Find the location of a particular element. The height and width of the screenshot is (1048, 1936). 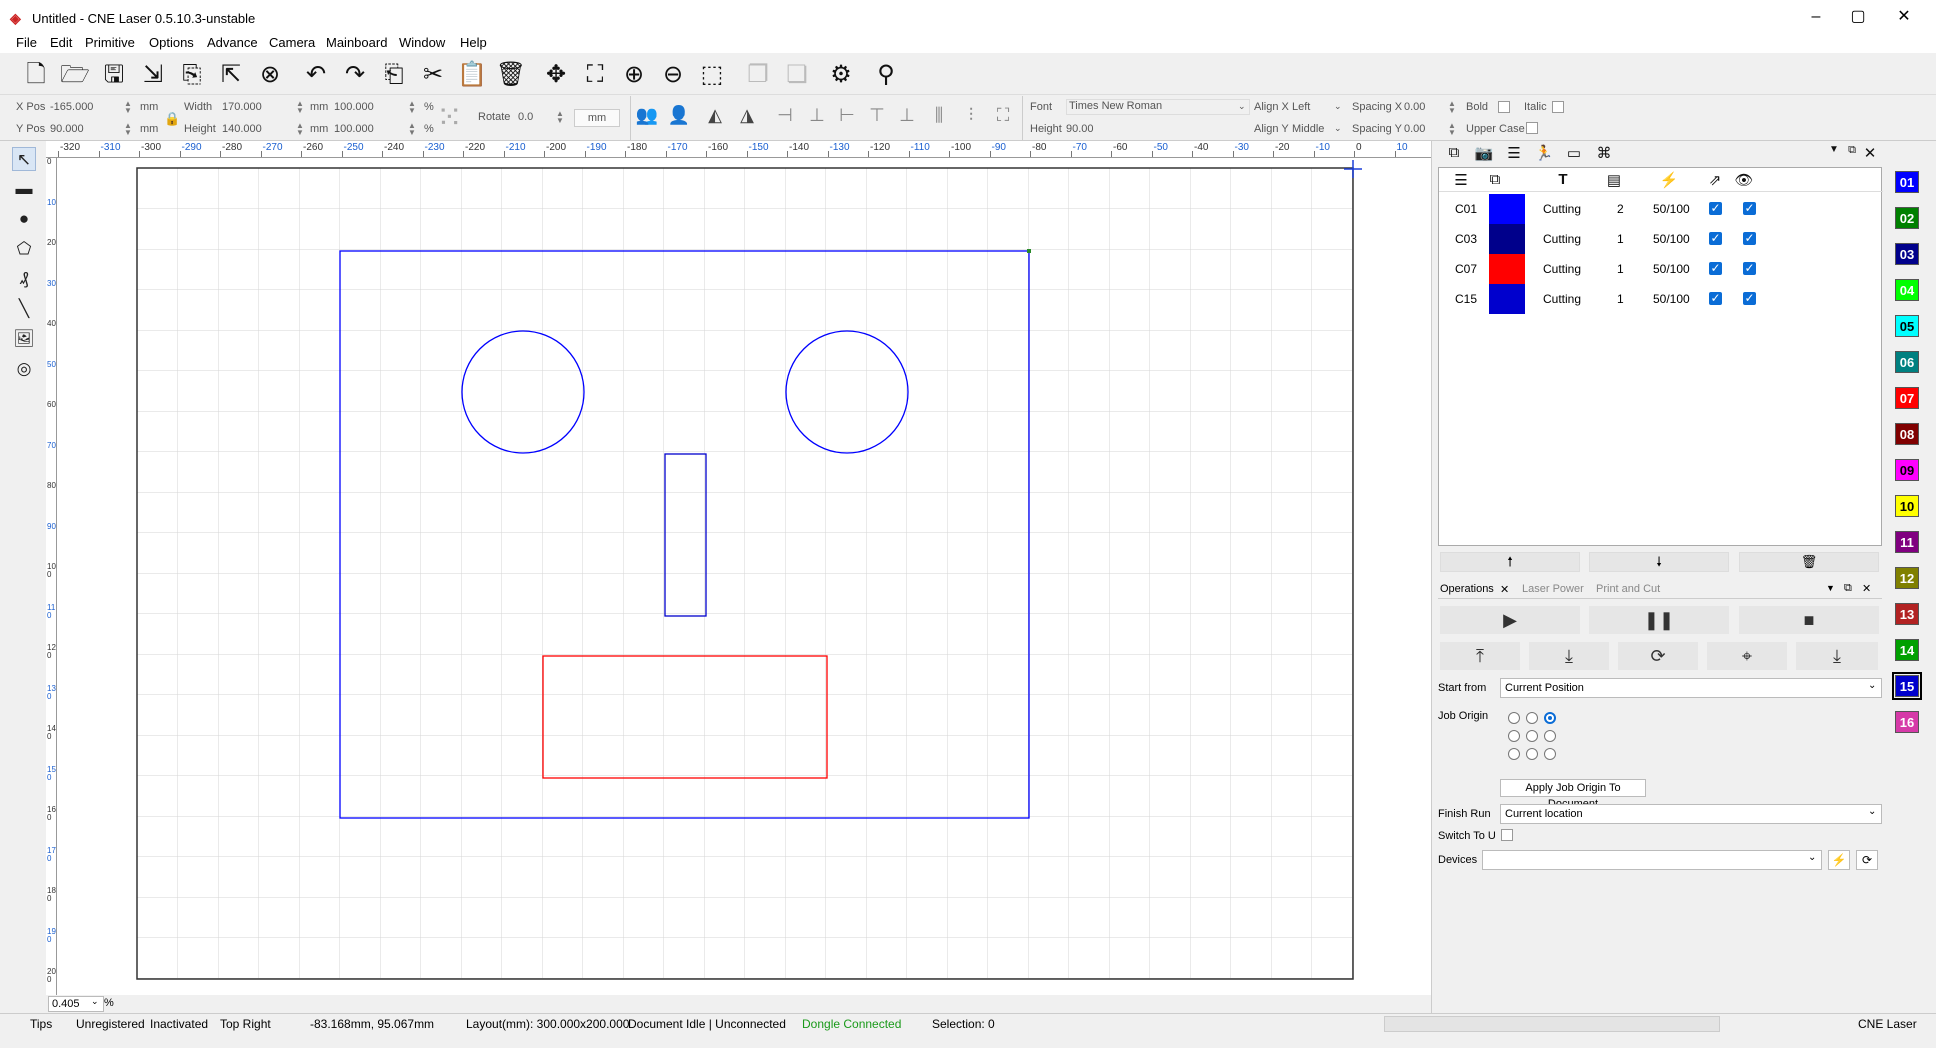

palette-color-04: 04 is located at coordinates (1907, 290).